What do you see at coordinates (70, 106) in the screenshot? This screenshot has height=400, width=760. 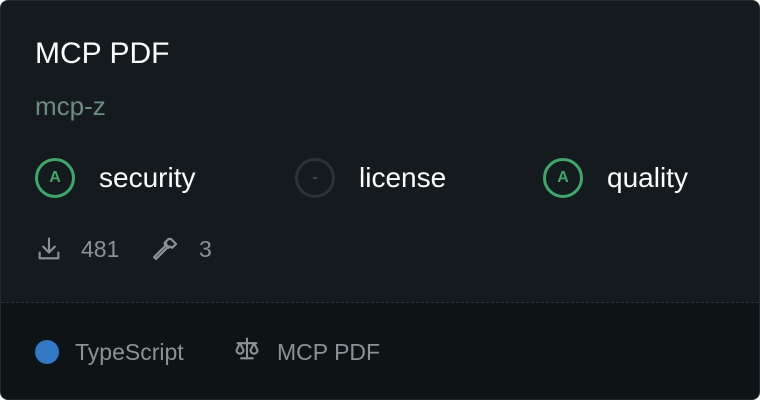 I see `card-author: mcp-z` at bounding box center [70, 106].